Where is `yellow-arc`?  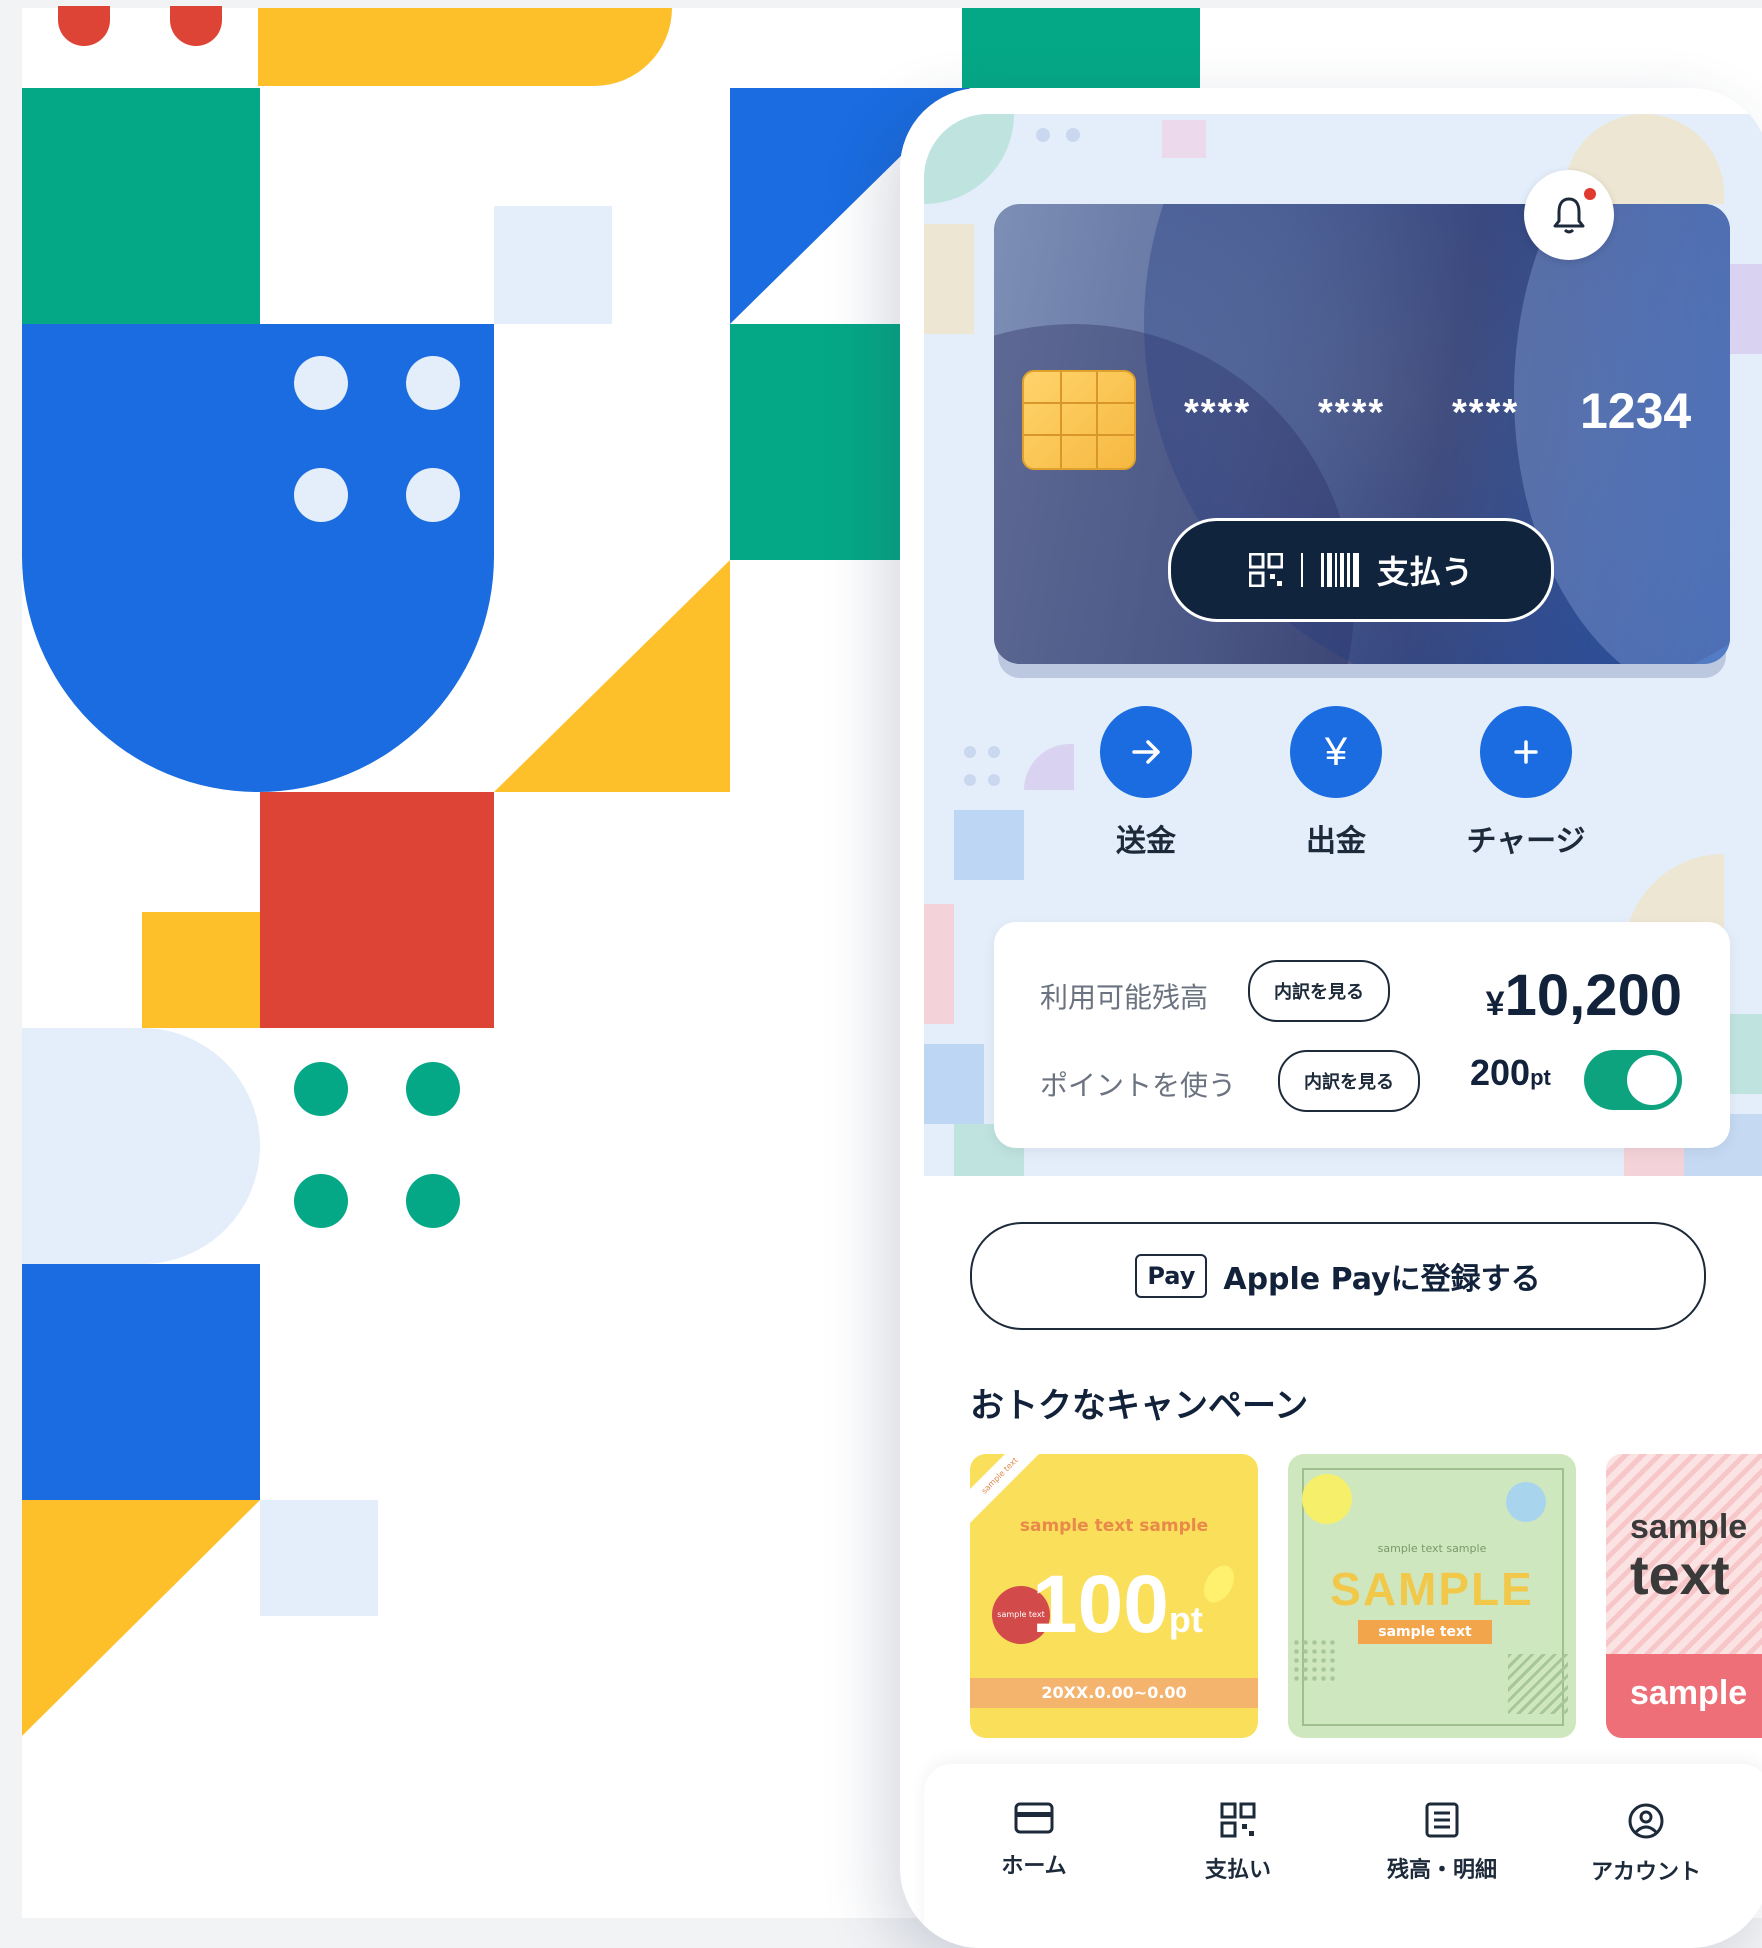
yellow-arc is located at coordinates (465, 47).